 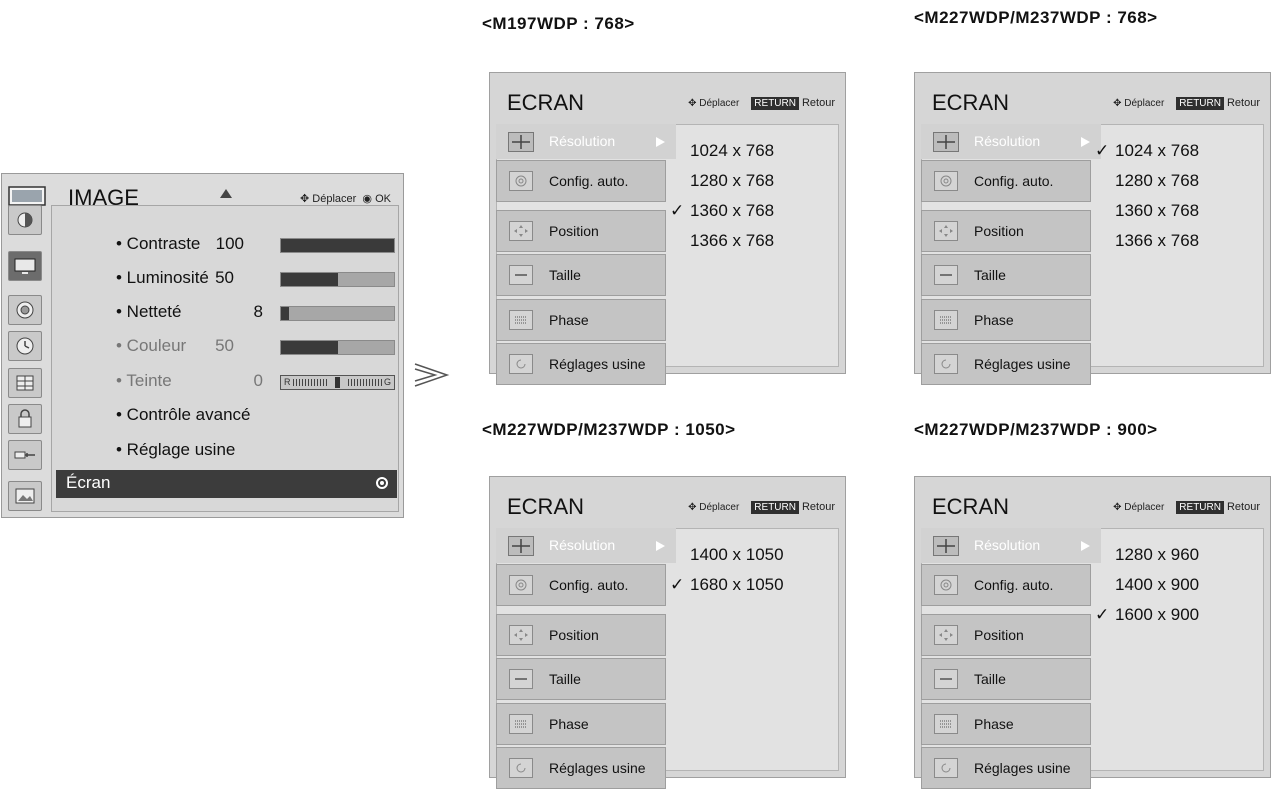 I want to click on resolution-option: 1400 x 900, so click(x=1147, y=585).